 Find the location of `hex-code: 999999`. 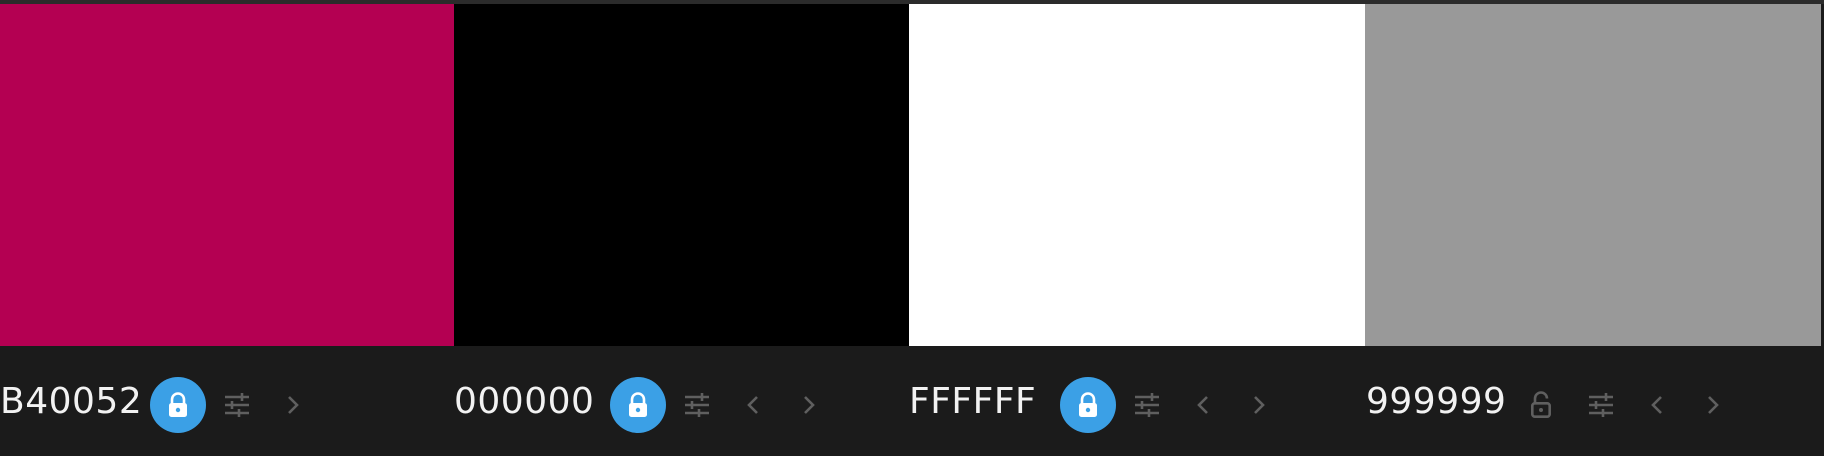

hex-code: 999999 is located at coordinates (1436, 402).